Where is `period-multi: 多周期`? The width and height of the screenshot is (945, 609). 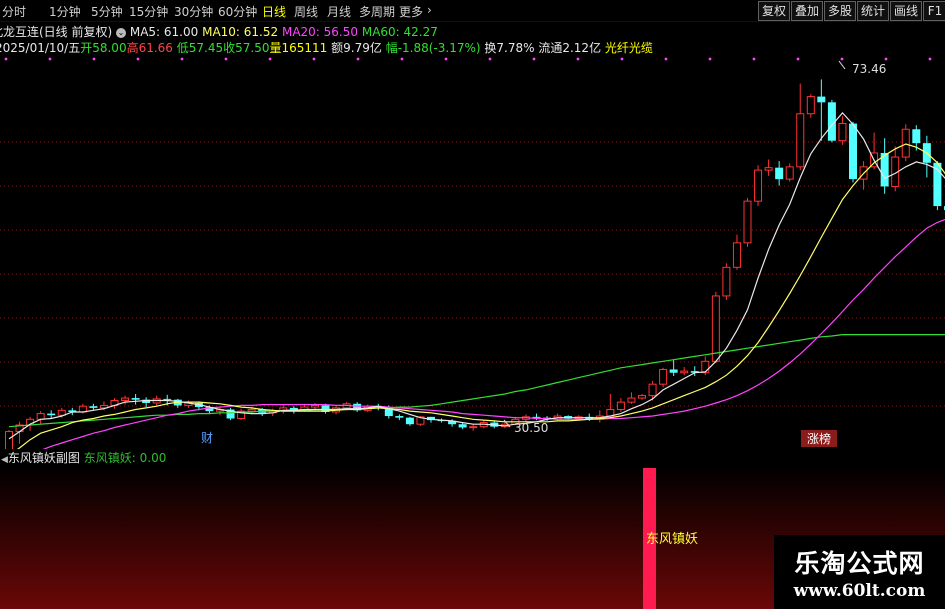
period-multi: 多周期 is located at coordinates (377, 11).